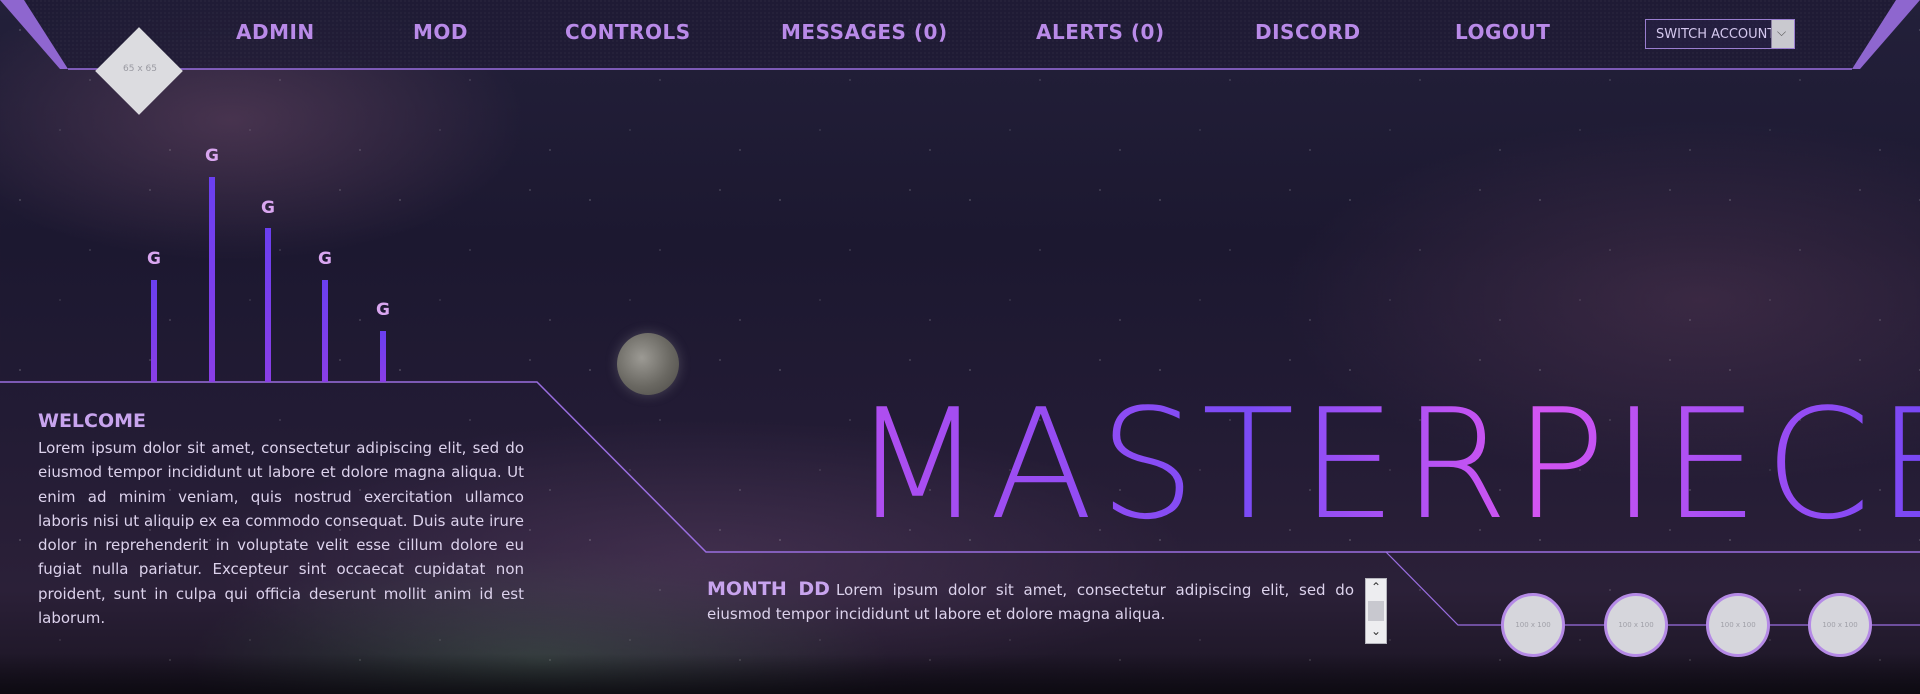  I want to click on nav-admin: ADMIN, so click(275, 32).